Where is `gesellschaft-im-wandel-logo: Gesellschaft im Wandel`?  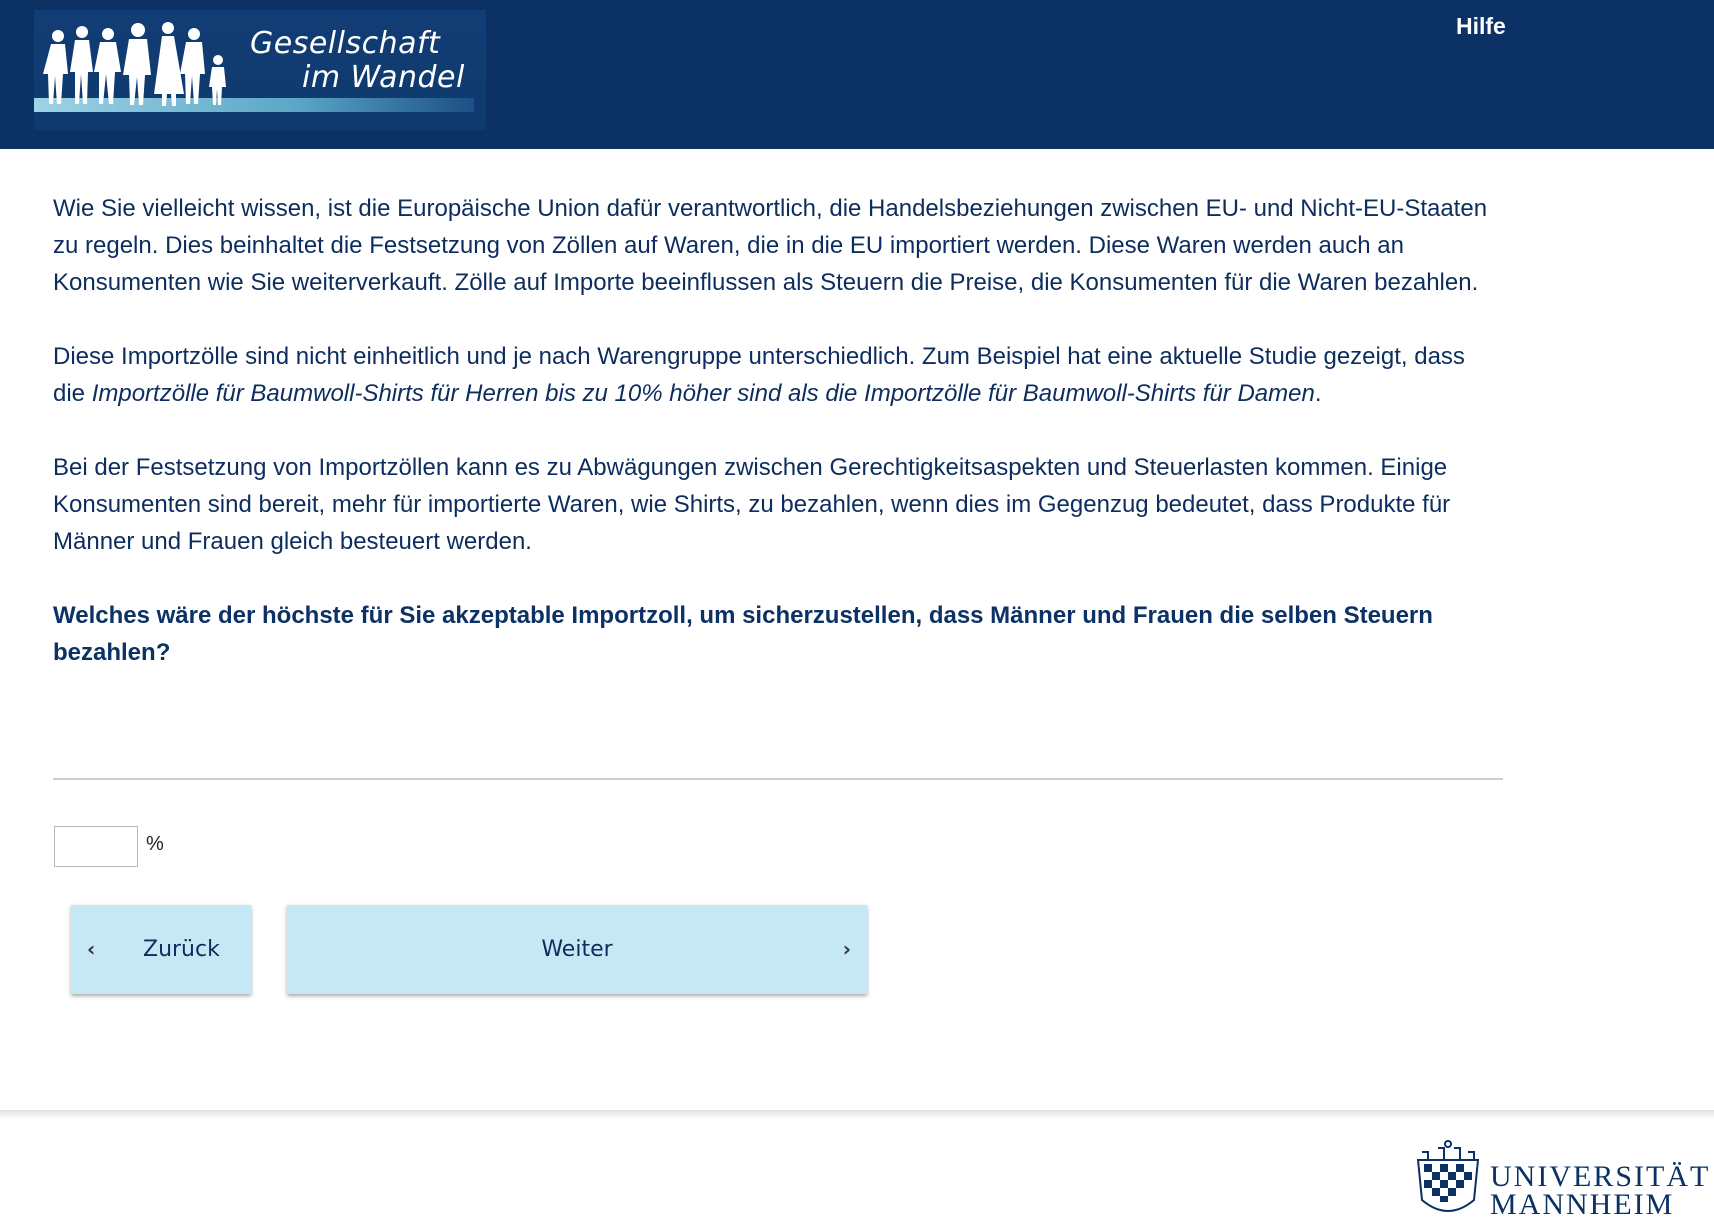
gesellschaft-im-wandel-logo: Gesellschaft im Wandel is located at coordinates (260, 70).